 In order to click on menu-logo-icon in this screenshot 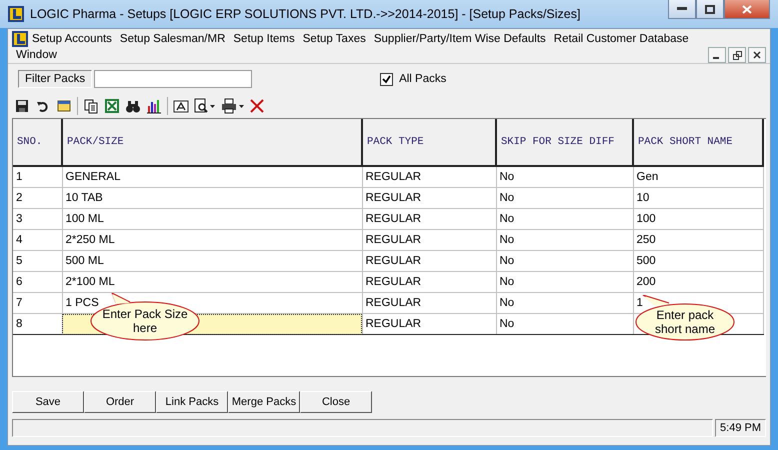, I will do `click(20, 39)`.